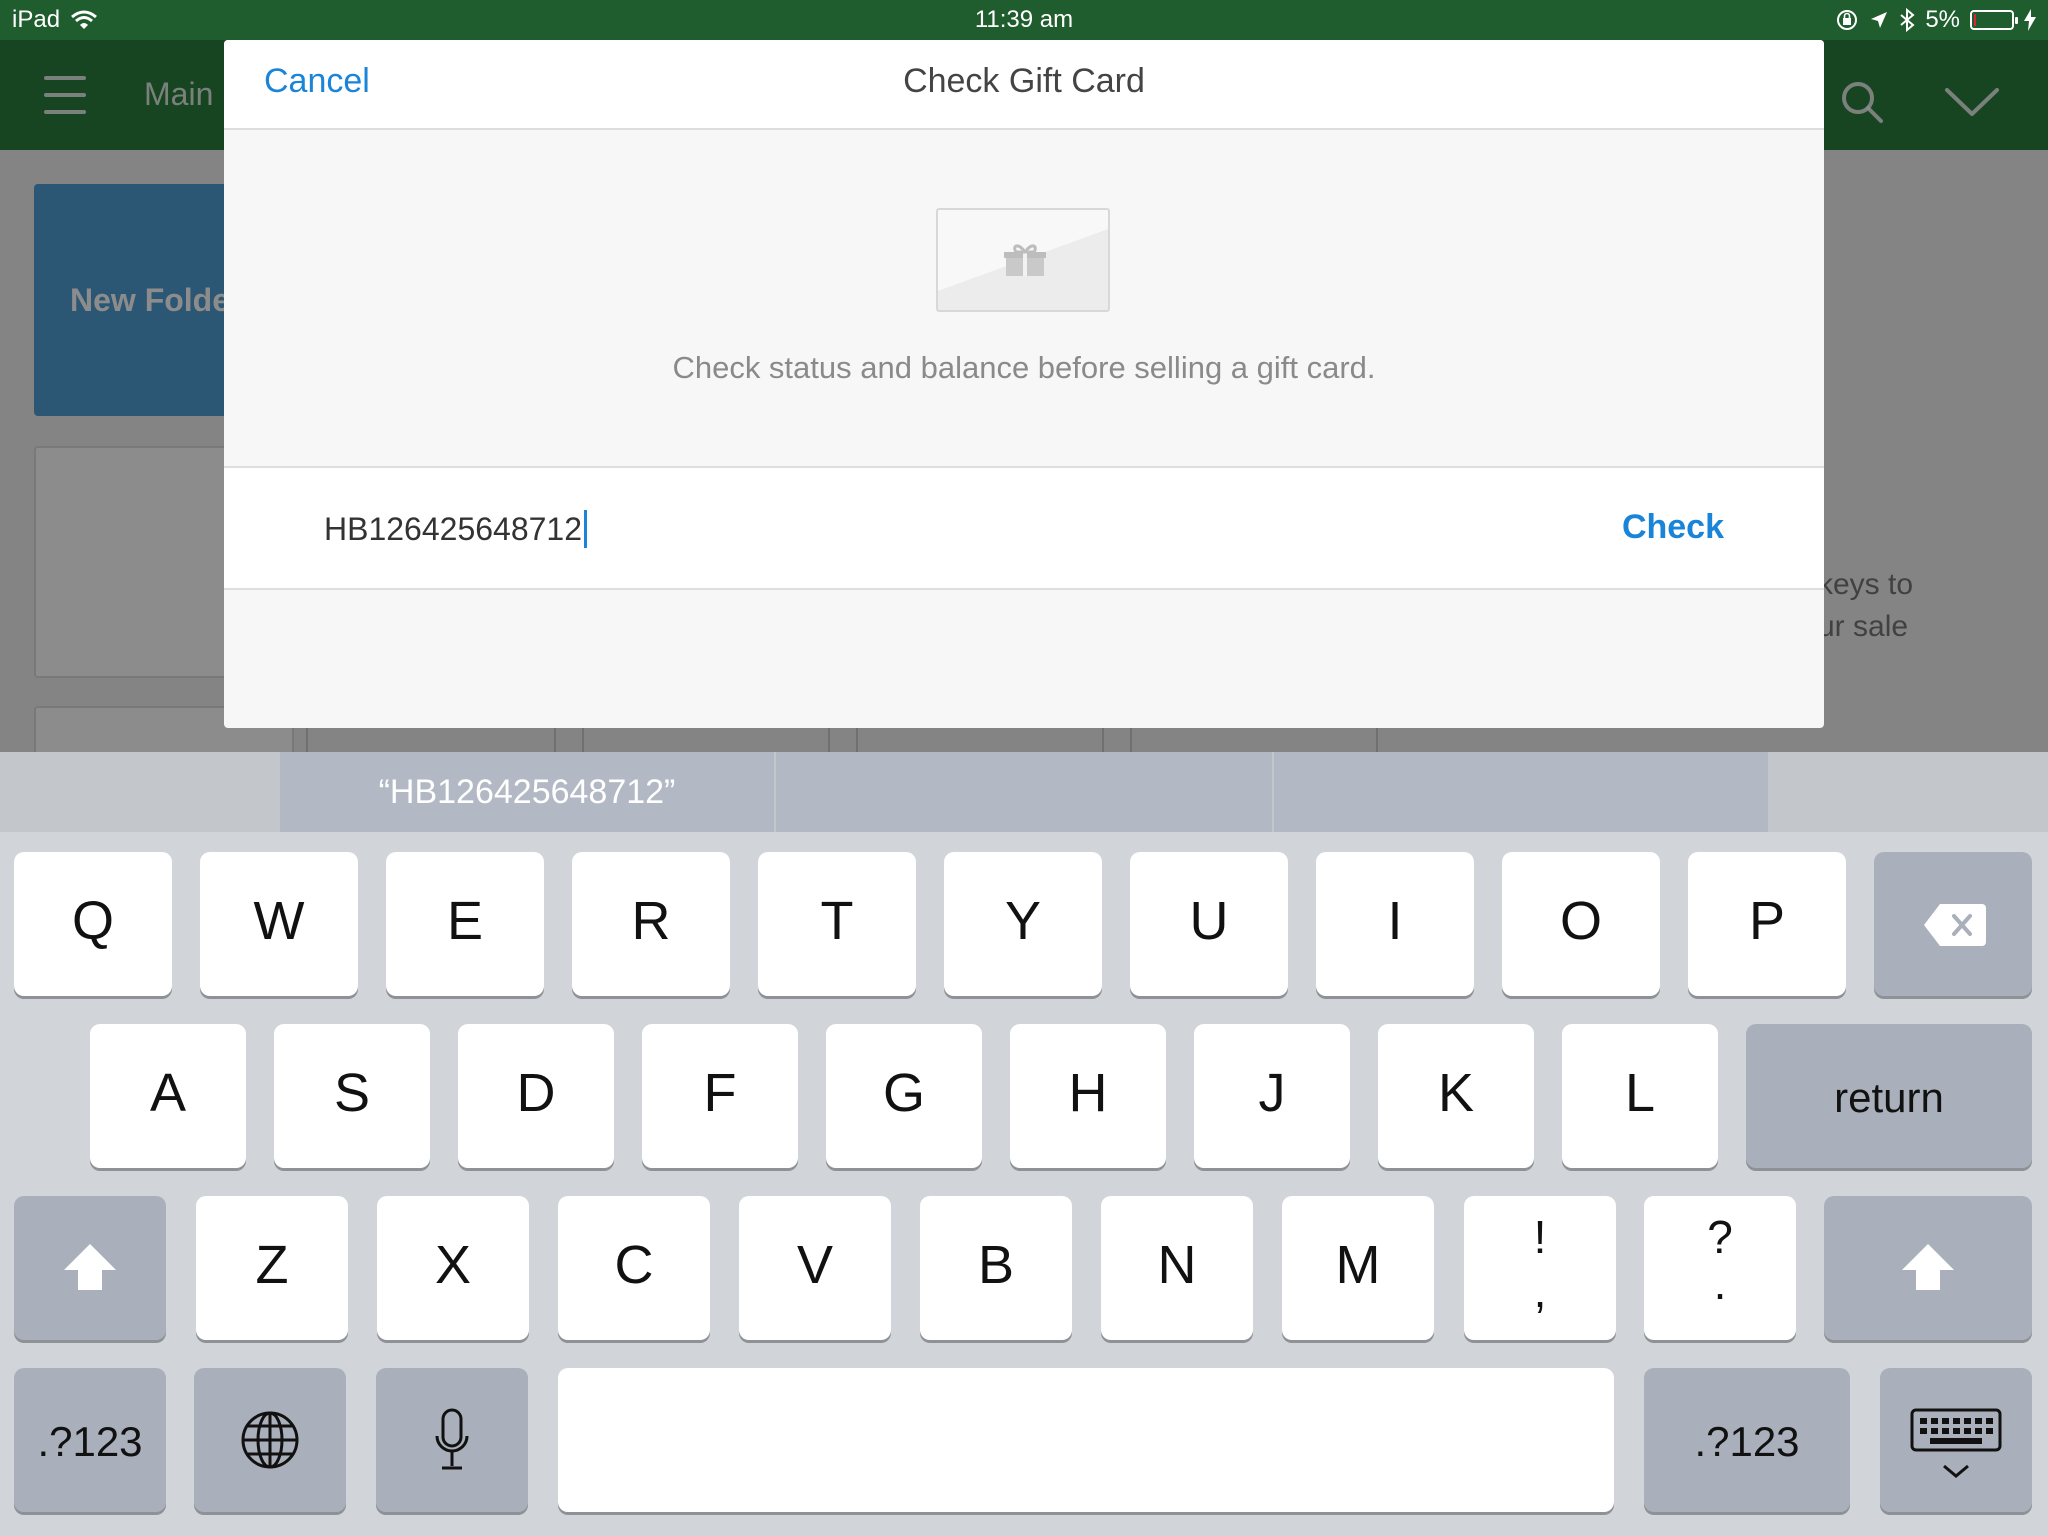 The width and height of the screenshot is (2048, 1536). I want to click on numbers-key-left: .?123, so click(90, 1440).